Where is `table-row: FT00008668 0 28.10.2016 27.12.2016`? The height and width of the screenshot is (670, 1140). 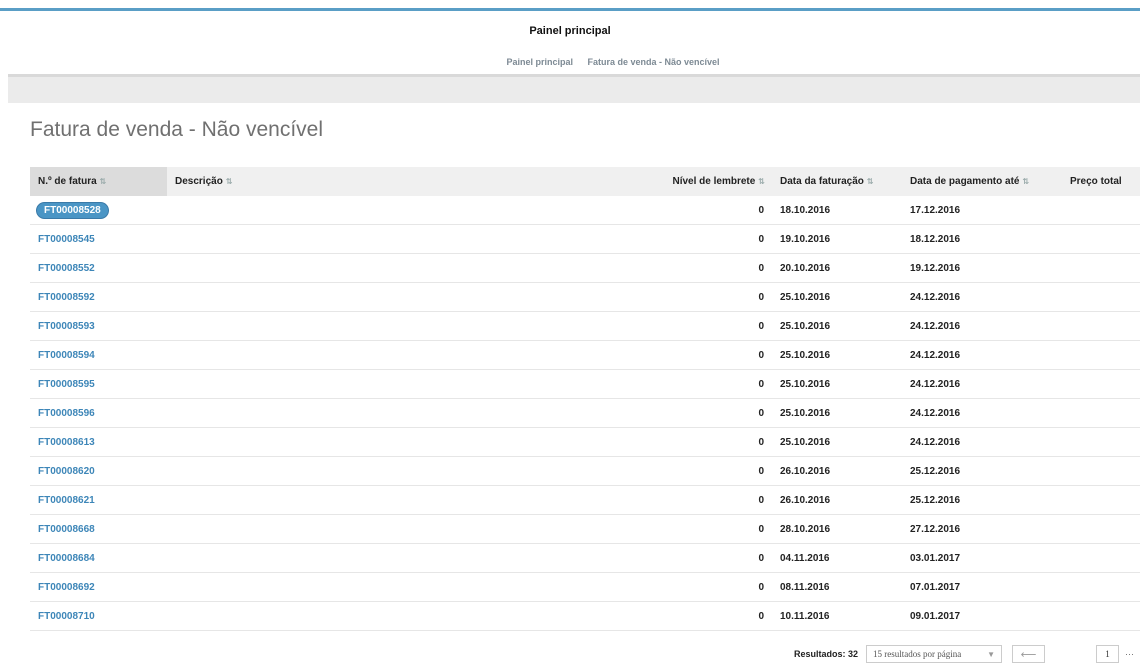
table-row: FT00008668 0 28.10.2016 27.12.2016 is located at coordinates (585, 529).